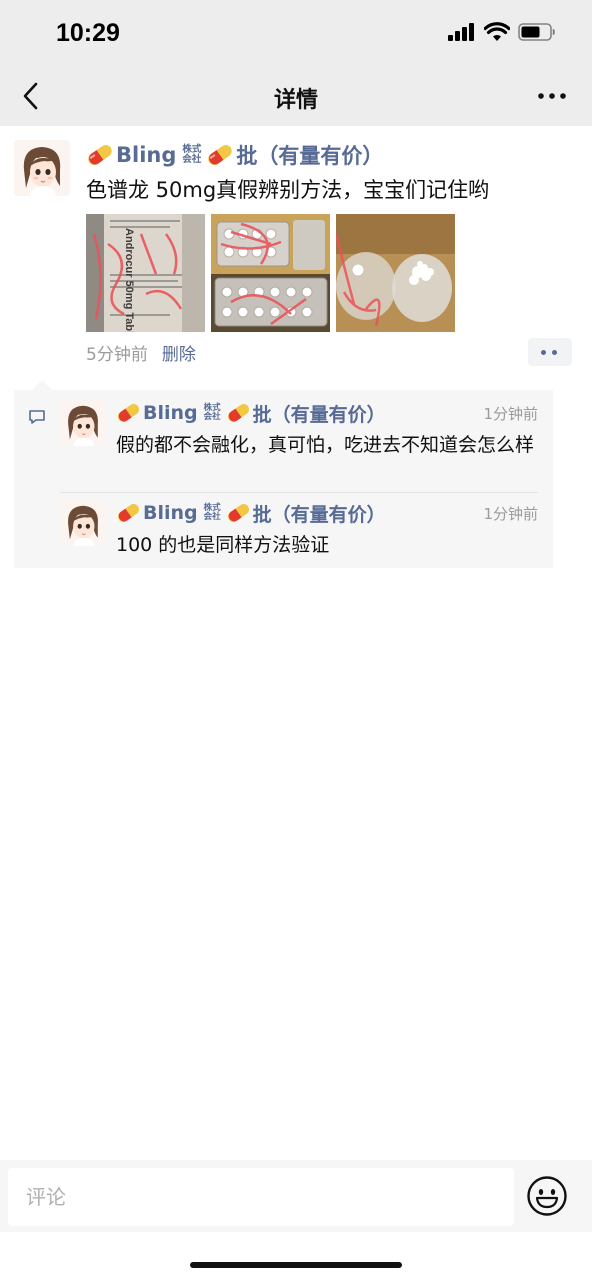 The width and height of the screenshot is (592, 1280). I want to click on battery-icon, so click(536, 32).